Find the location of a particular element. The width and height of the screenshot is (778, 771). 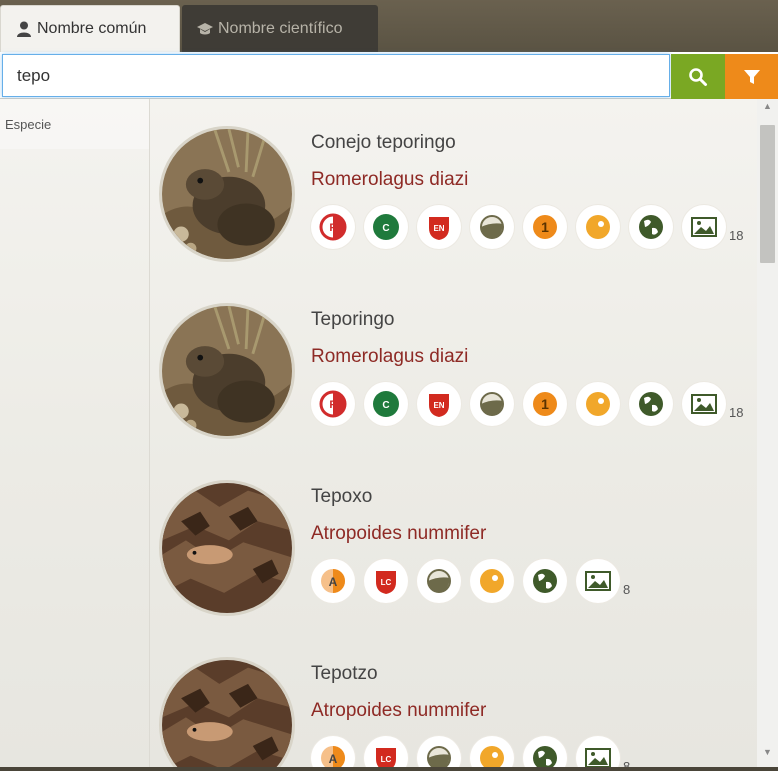

graduation-cap-icon is located at coordinates (205, 28).